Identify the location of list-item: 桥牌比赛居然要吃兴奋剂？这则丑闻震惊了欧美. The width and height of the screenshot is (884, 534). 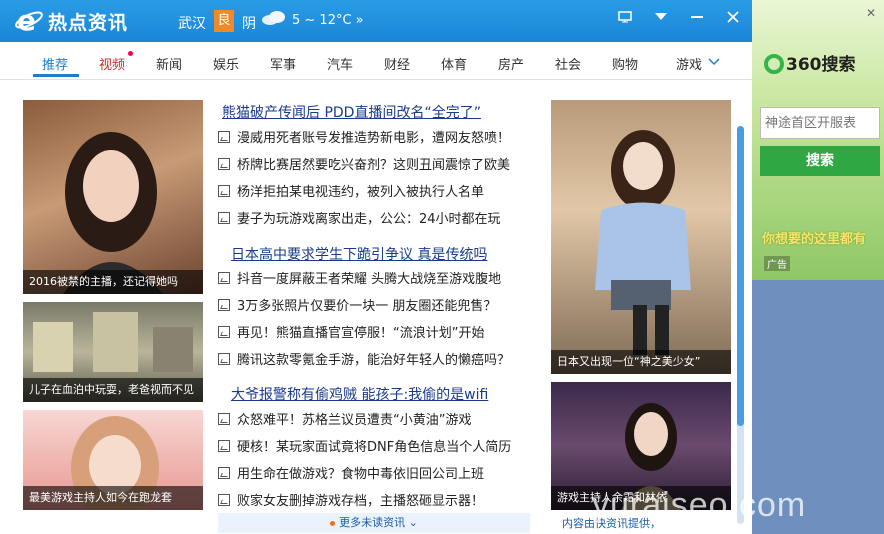
(364, 163).